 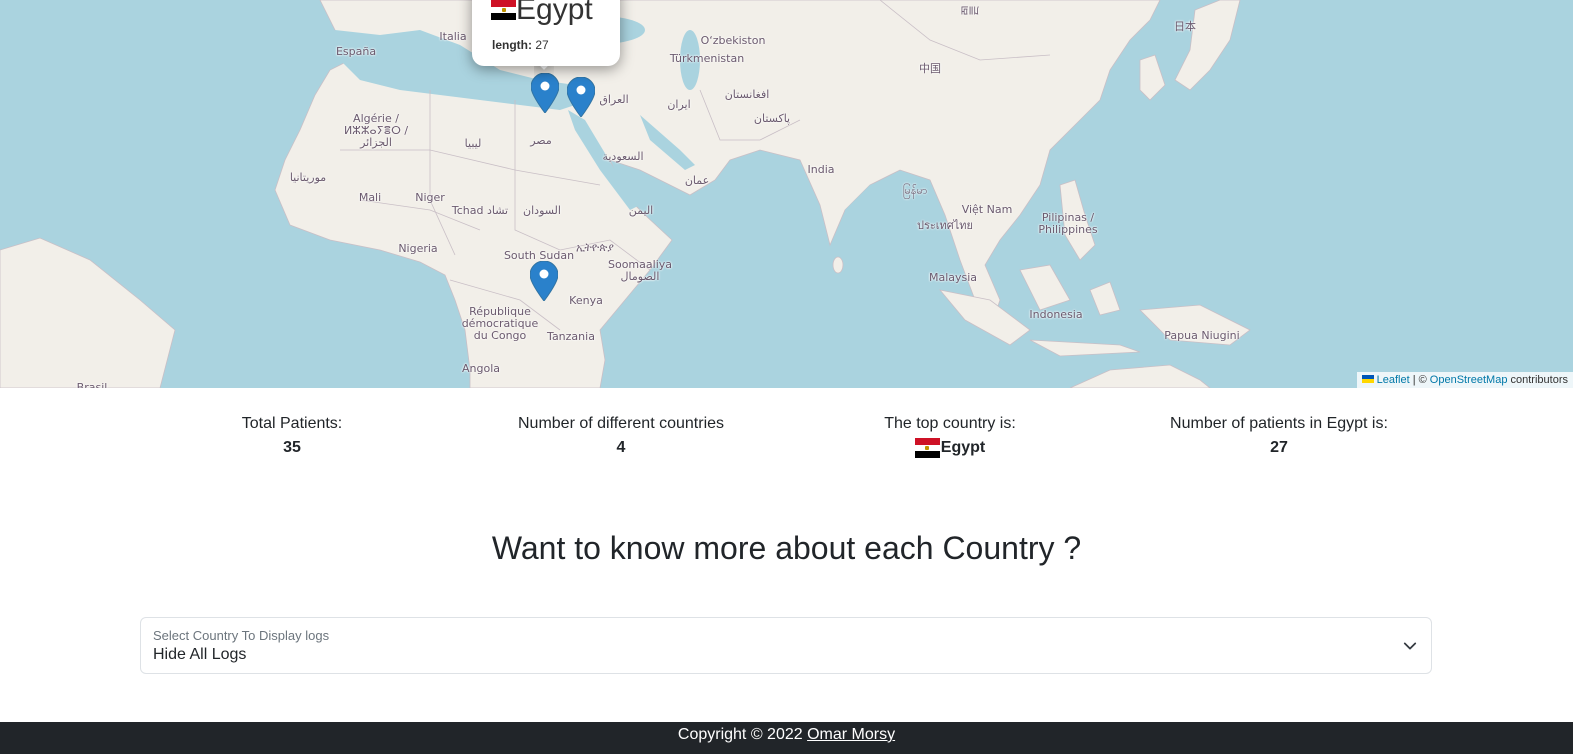 I want to click on stat-top-country-patients: Number of patients in Egypt is: 27, so click(x=1279, y=437).